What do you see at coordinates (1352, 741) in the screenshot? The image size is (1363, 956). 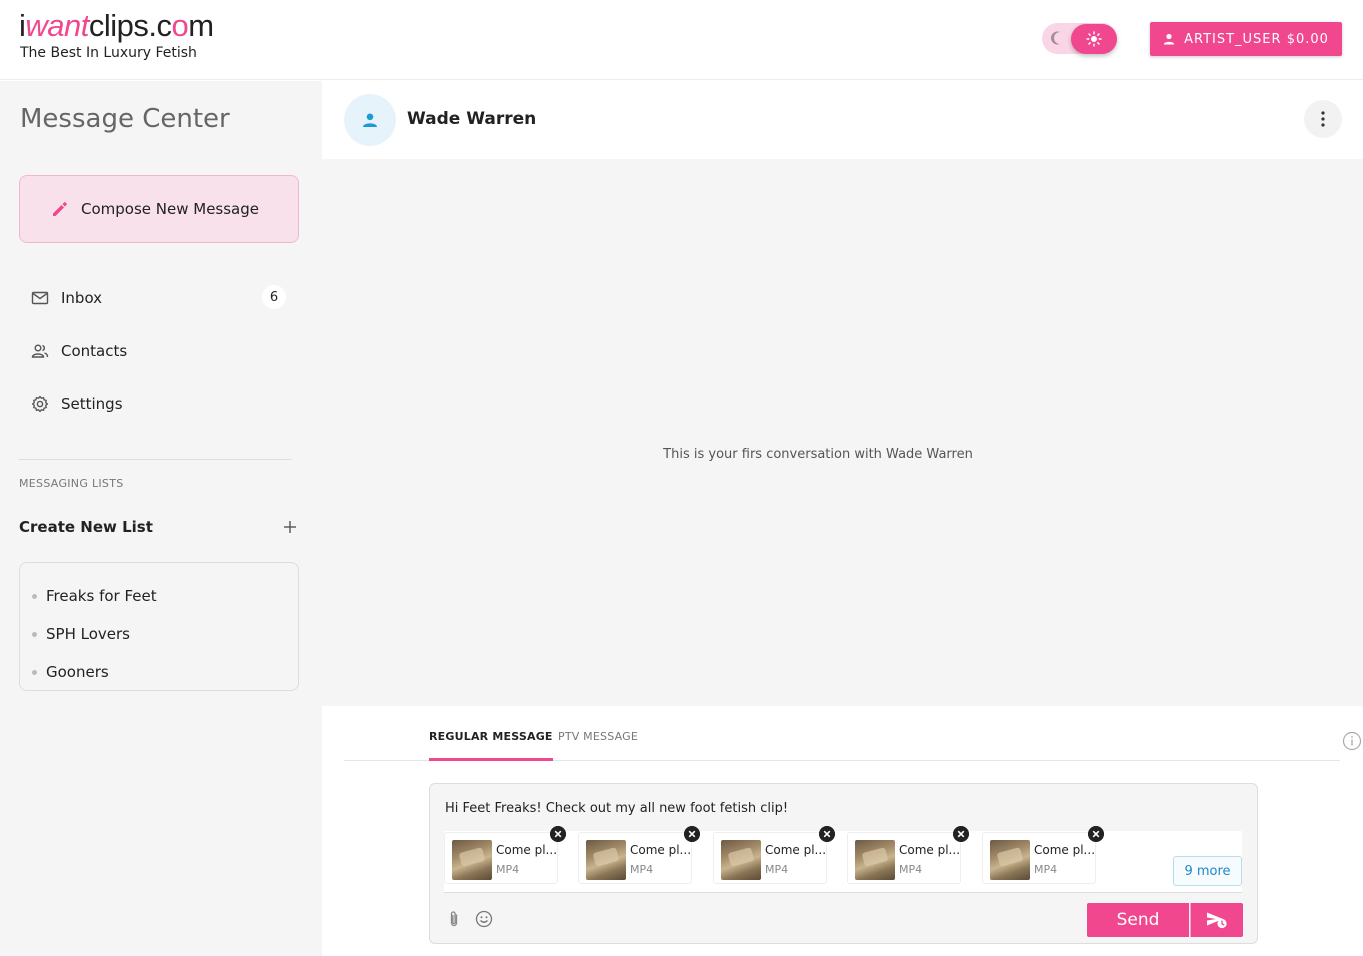 I see `info-icon` at bounding box center [1352, 741].